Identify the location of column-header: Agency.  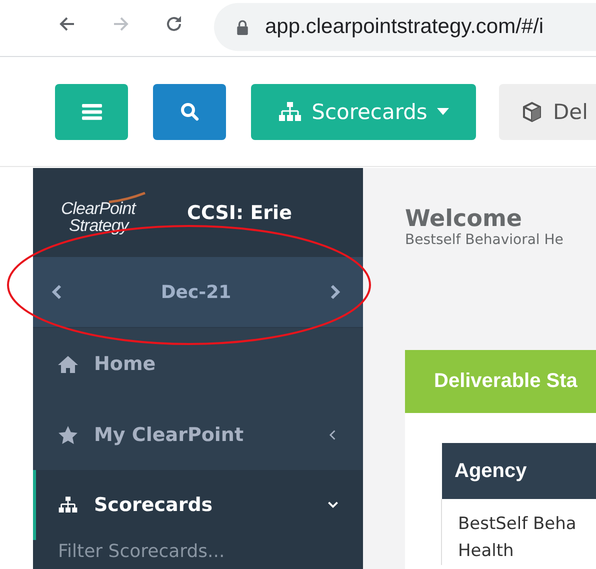
(519, 471).